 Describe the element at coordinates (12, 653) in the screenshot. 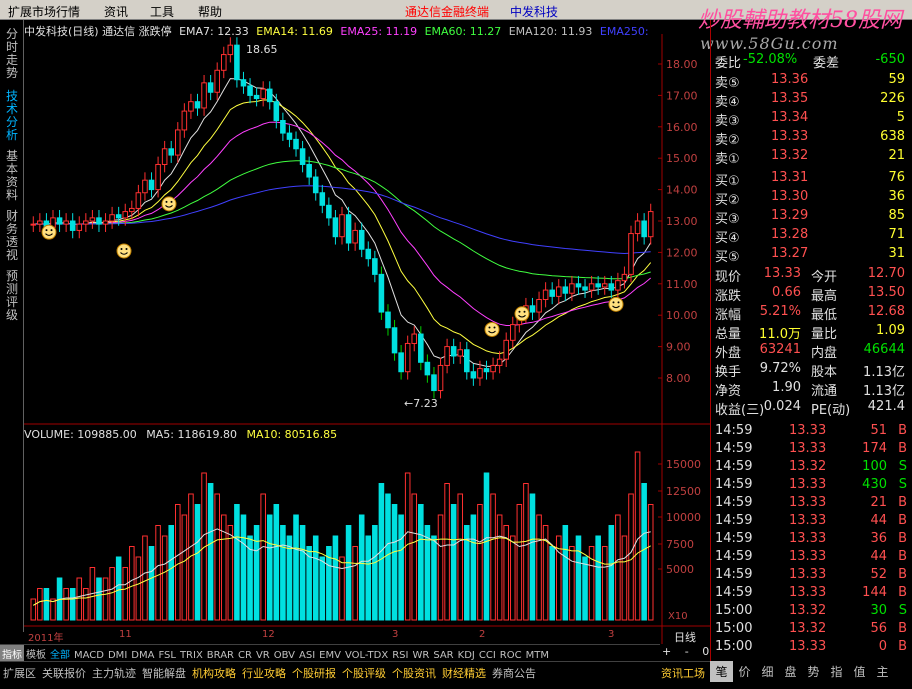

I see `tab-indicator: 指标` at that location.